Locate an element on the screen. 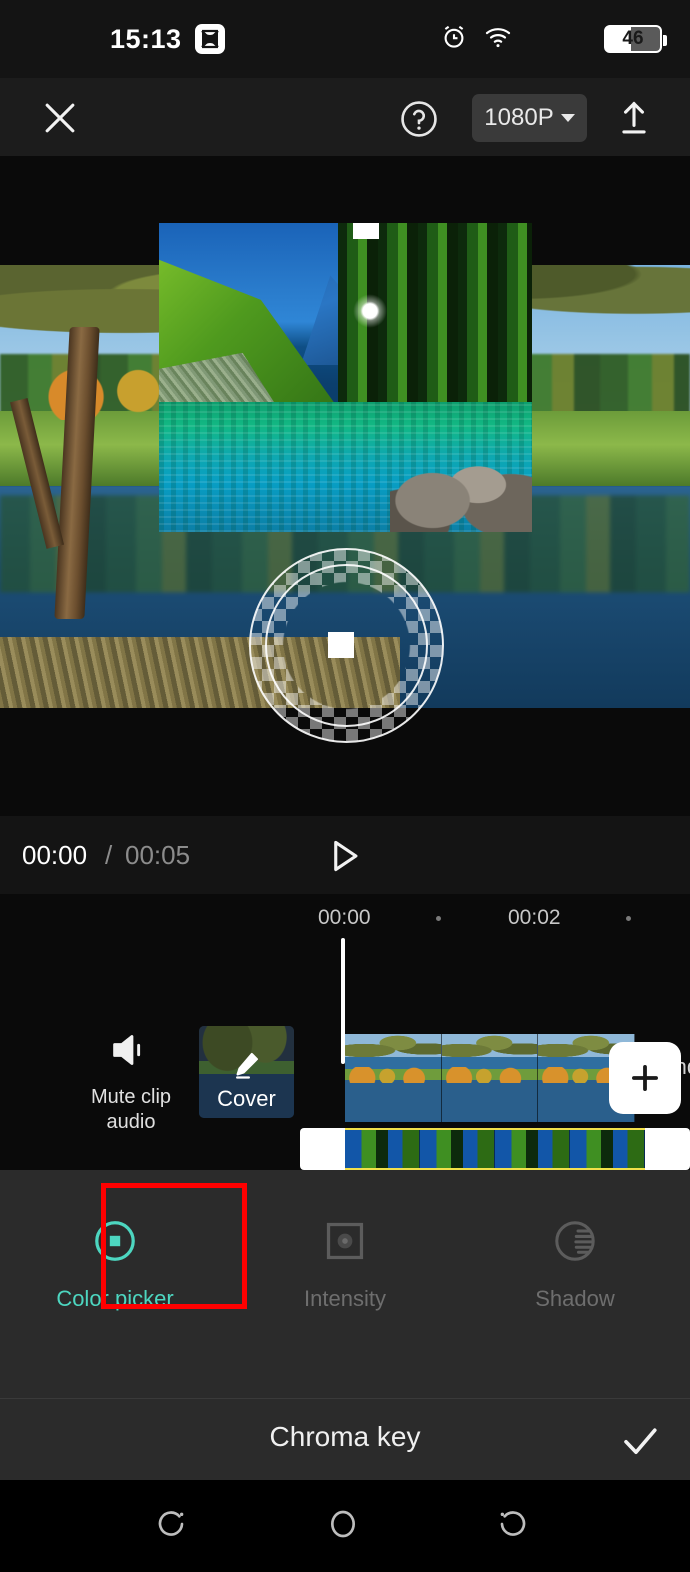  tool-intensity-label: Intensity is located at coordinates (345, 1298).